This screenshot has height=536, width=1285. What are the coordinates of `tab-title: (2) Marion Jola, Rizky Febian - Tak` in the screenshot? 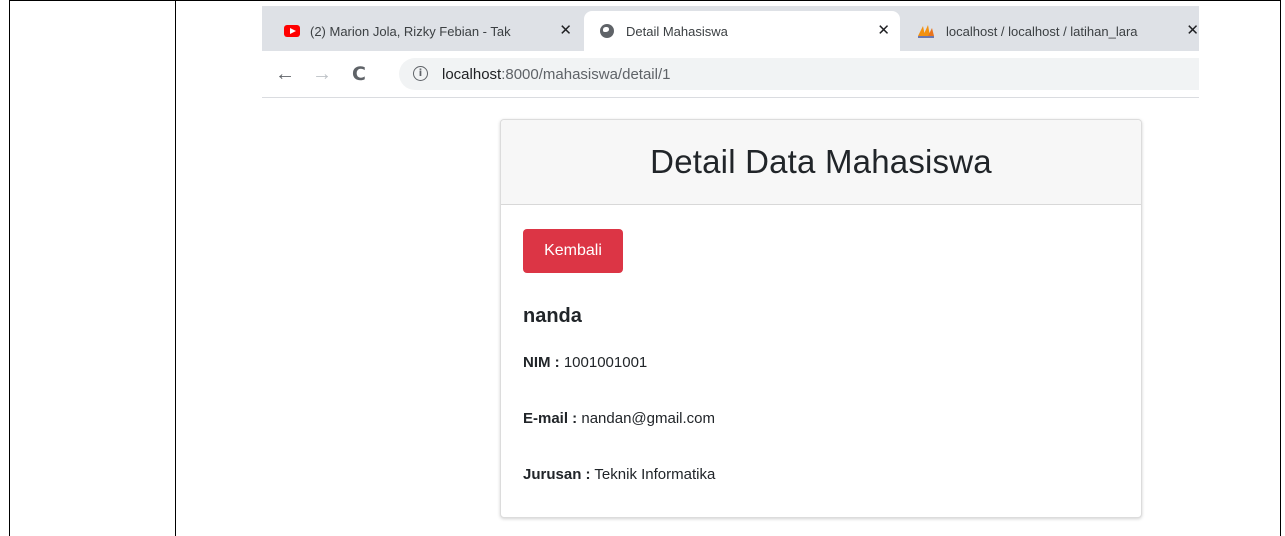 It's located at (410, 31).